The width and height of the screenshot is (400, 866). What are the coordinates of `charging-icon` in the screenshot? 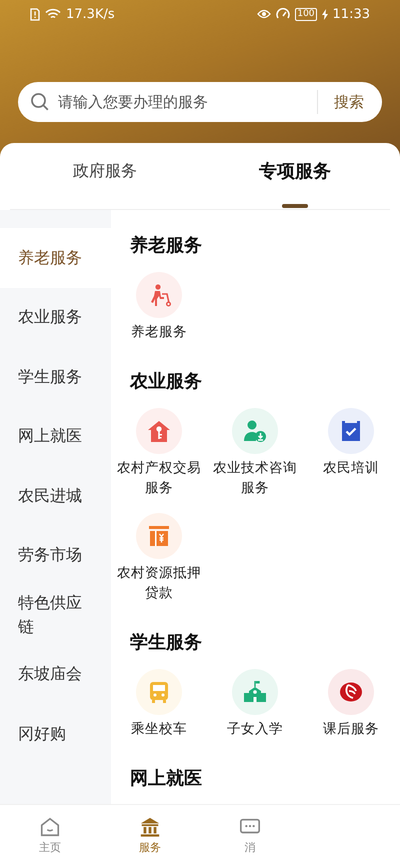 It's located at (325, 14).